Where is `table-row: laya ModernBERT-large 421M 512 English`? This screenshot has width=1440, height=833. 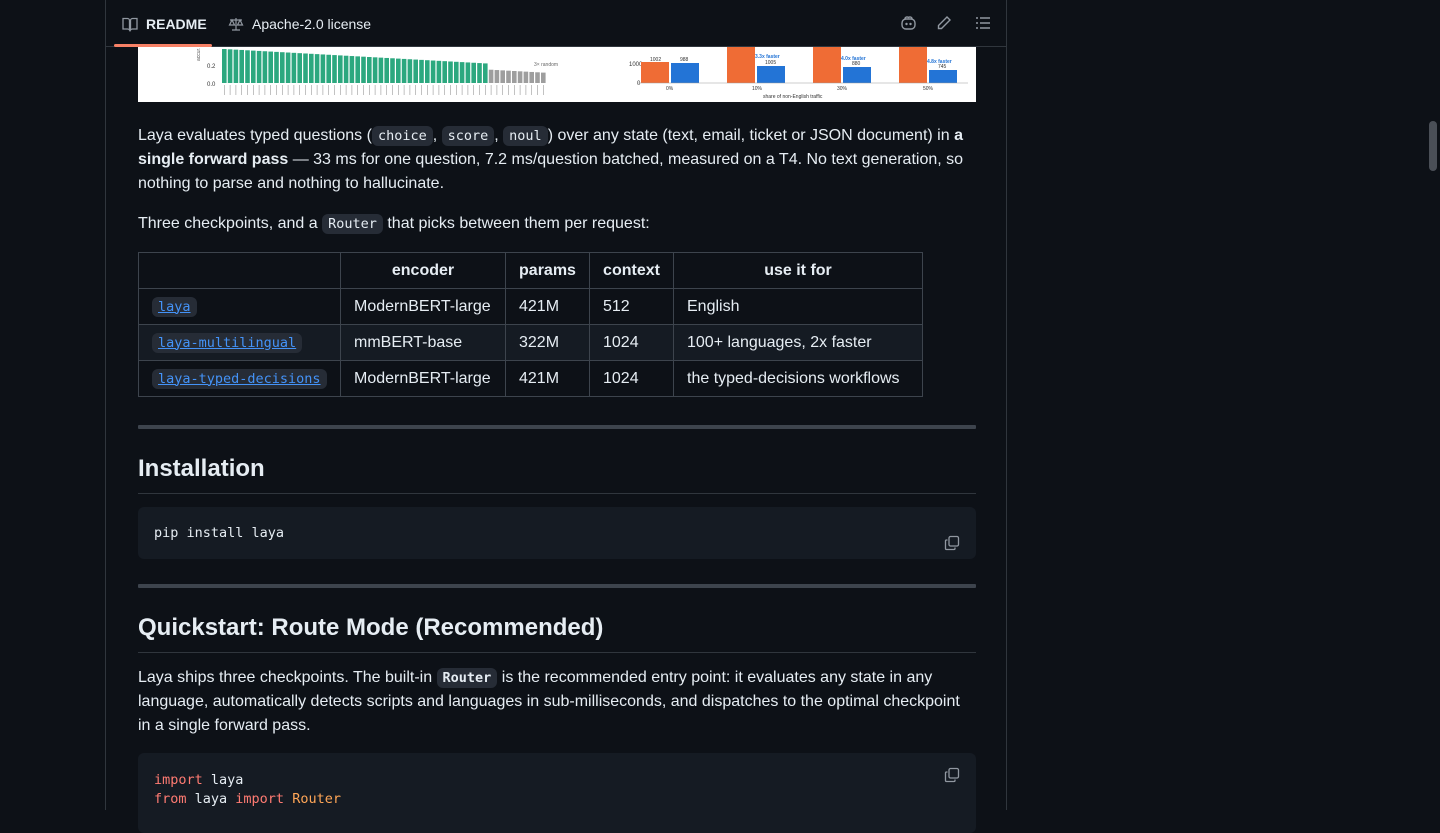
table-row: laya ModernBERT-large 421M 512 English is located at coordinates (530, 306).